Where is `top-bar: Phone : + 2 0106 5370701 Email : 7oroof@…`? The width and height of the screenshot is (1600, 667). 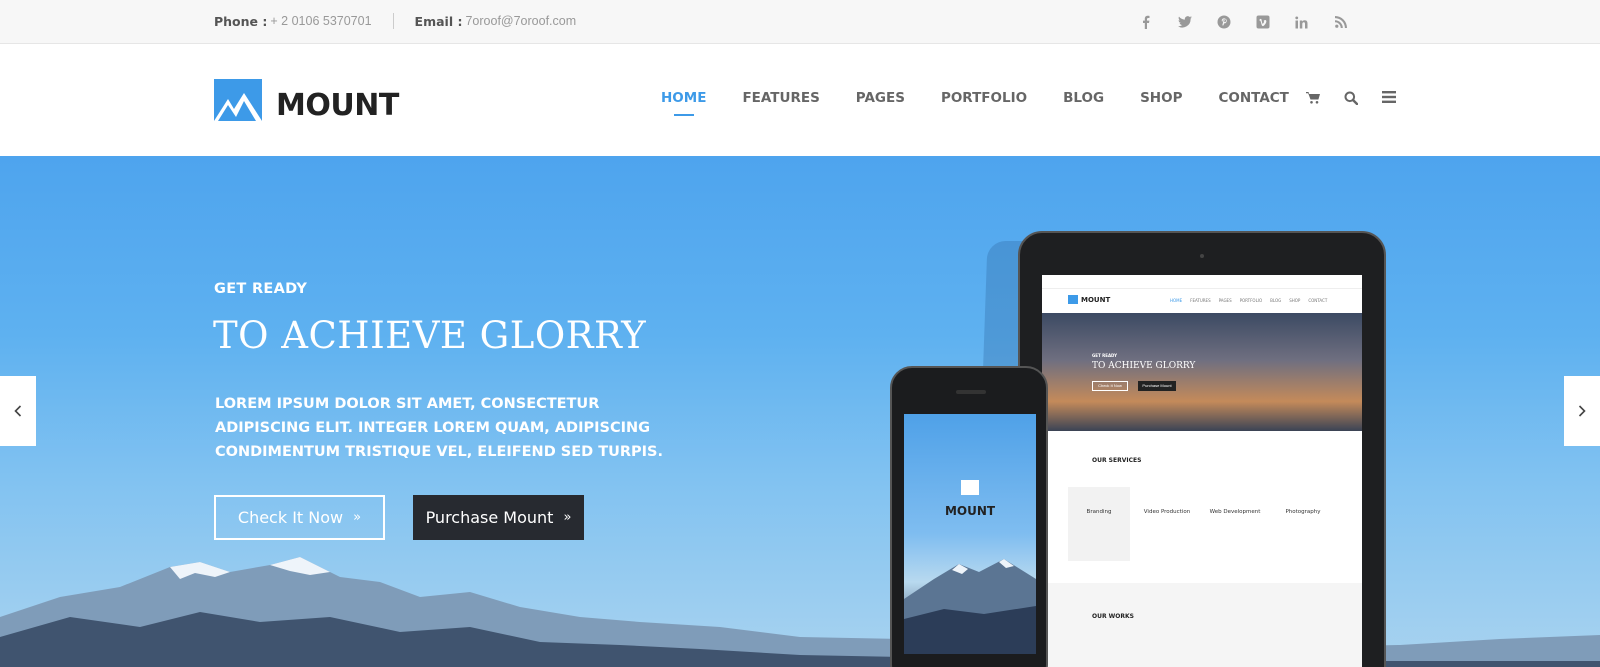
top-bar: Phone : + 2 0106 5370701 Email : 7oroof@… is located at coordinates (800, 22).